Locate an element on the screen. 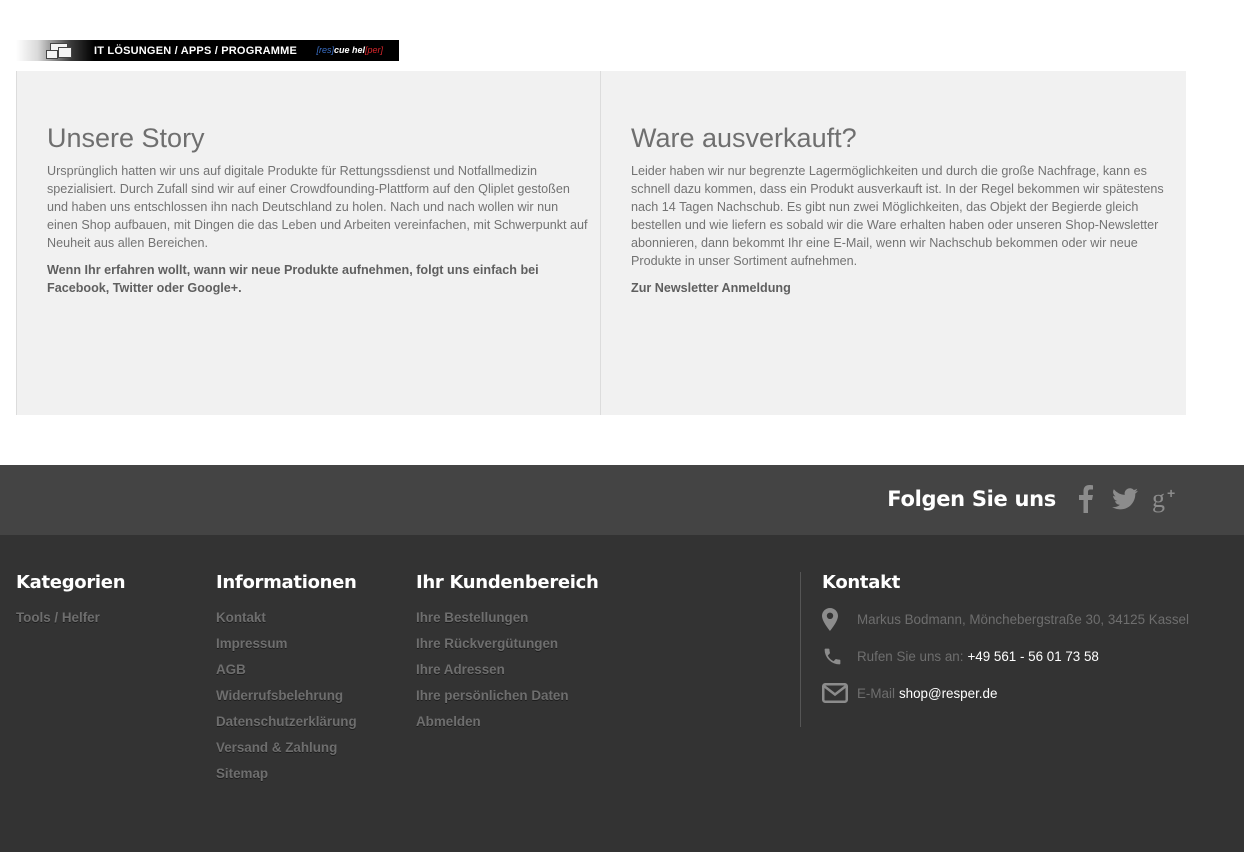 Image resolution: width=1244 pixels, height=852 pixels. banner-text: IT LÖSUNGEN / APPS / PROGRAMME is located at coordinates (195, 50).